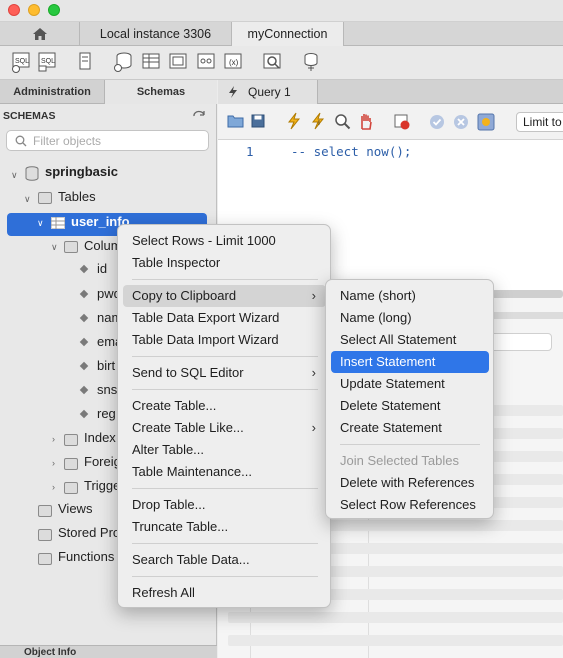  I want to click on query-toolbar: I Limit to, so click(390, 122).